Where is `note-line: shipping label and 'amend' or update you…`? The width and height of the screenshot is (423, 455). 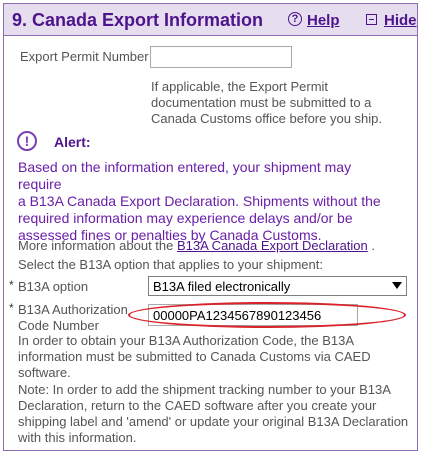 note-line: shipping label and 'amend' or update you… is located at coordinates (213, 421).